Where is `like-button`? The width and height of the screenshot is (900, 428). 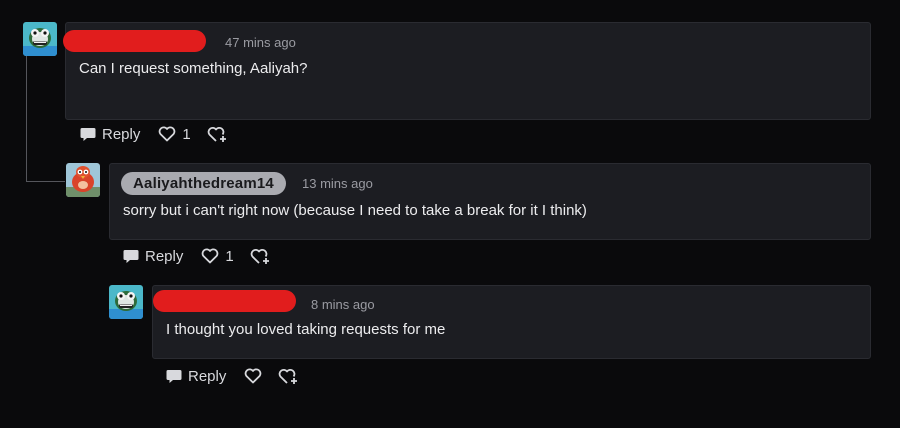
like-button is located at coordinates (253, 376).